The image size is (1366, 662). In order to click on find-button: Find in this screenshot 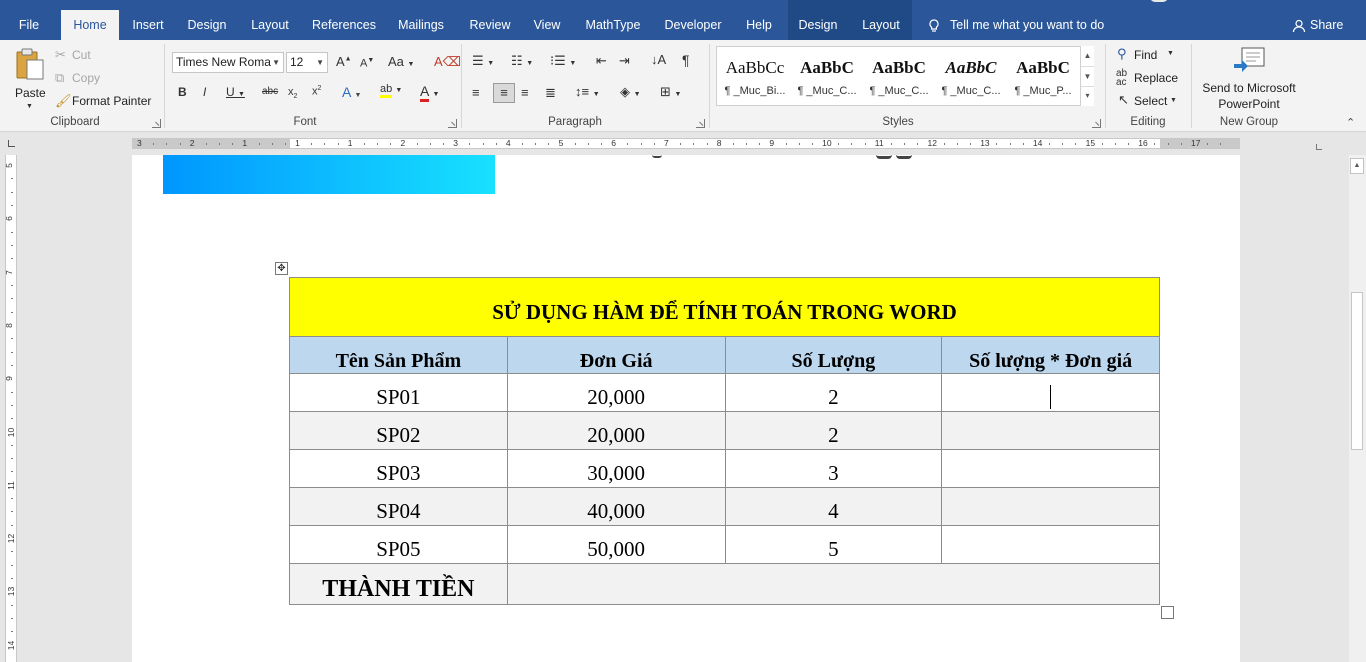, I will do `click(1145, 55)`.